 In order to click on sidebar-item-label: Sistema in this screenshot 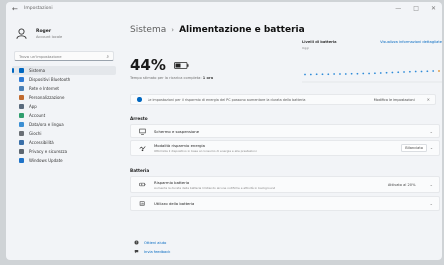, I will do `click(37, 70)`.